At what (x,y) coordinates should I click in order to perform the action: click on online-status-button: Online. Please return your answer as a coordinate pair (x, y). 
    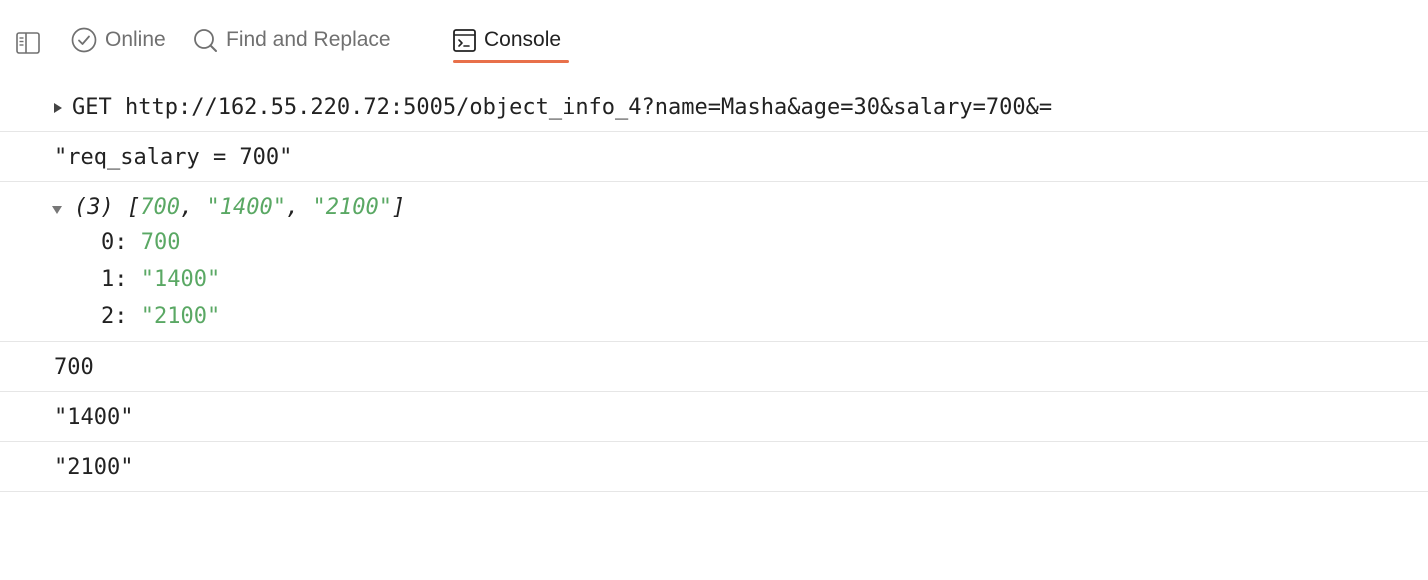
    Looking at the image, I should click on (118, 40).